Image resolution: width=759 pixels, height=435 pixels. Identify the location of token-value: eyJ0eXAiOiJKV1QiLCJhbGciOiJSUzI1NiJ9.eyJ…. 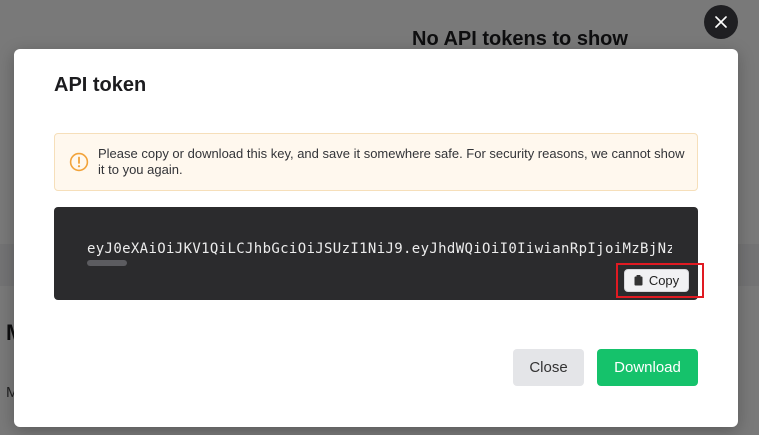
(379, 249).